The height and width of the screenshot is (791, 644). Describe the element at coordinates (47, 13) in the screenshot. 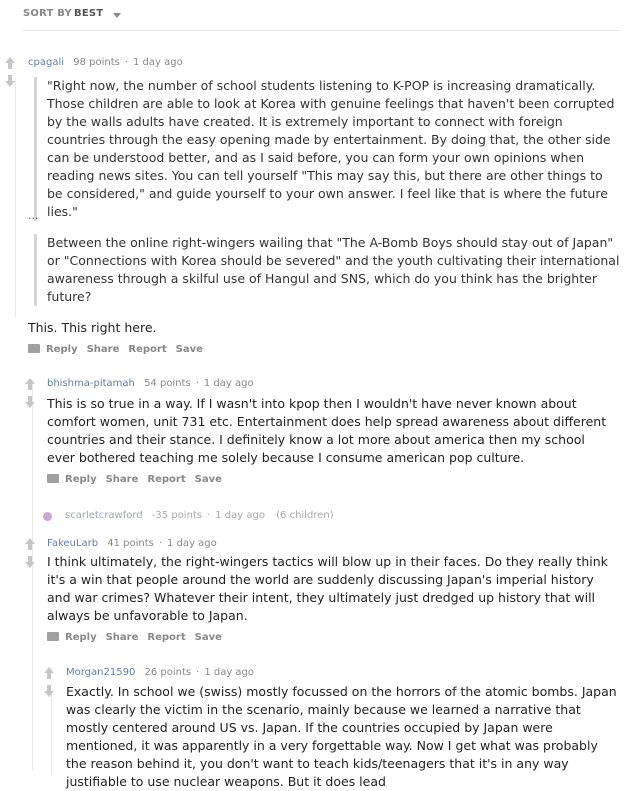

I see `sort-label: SORT BY` at that location.